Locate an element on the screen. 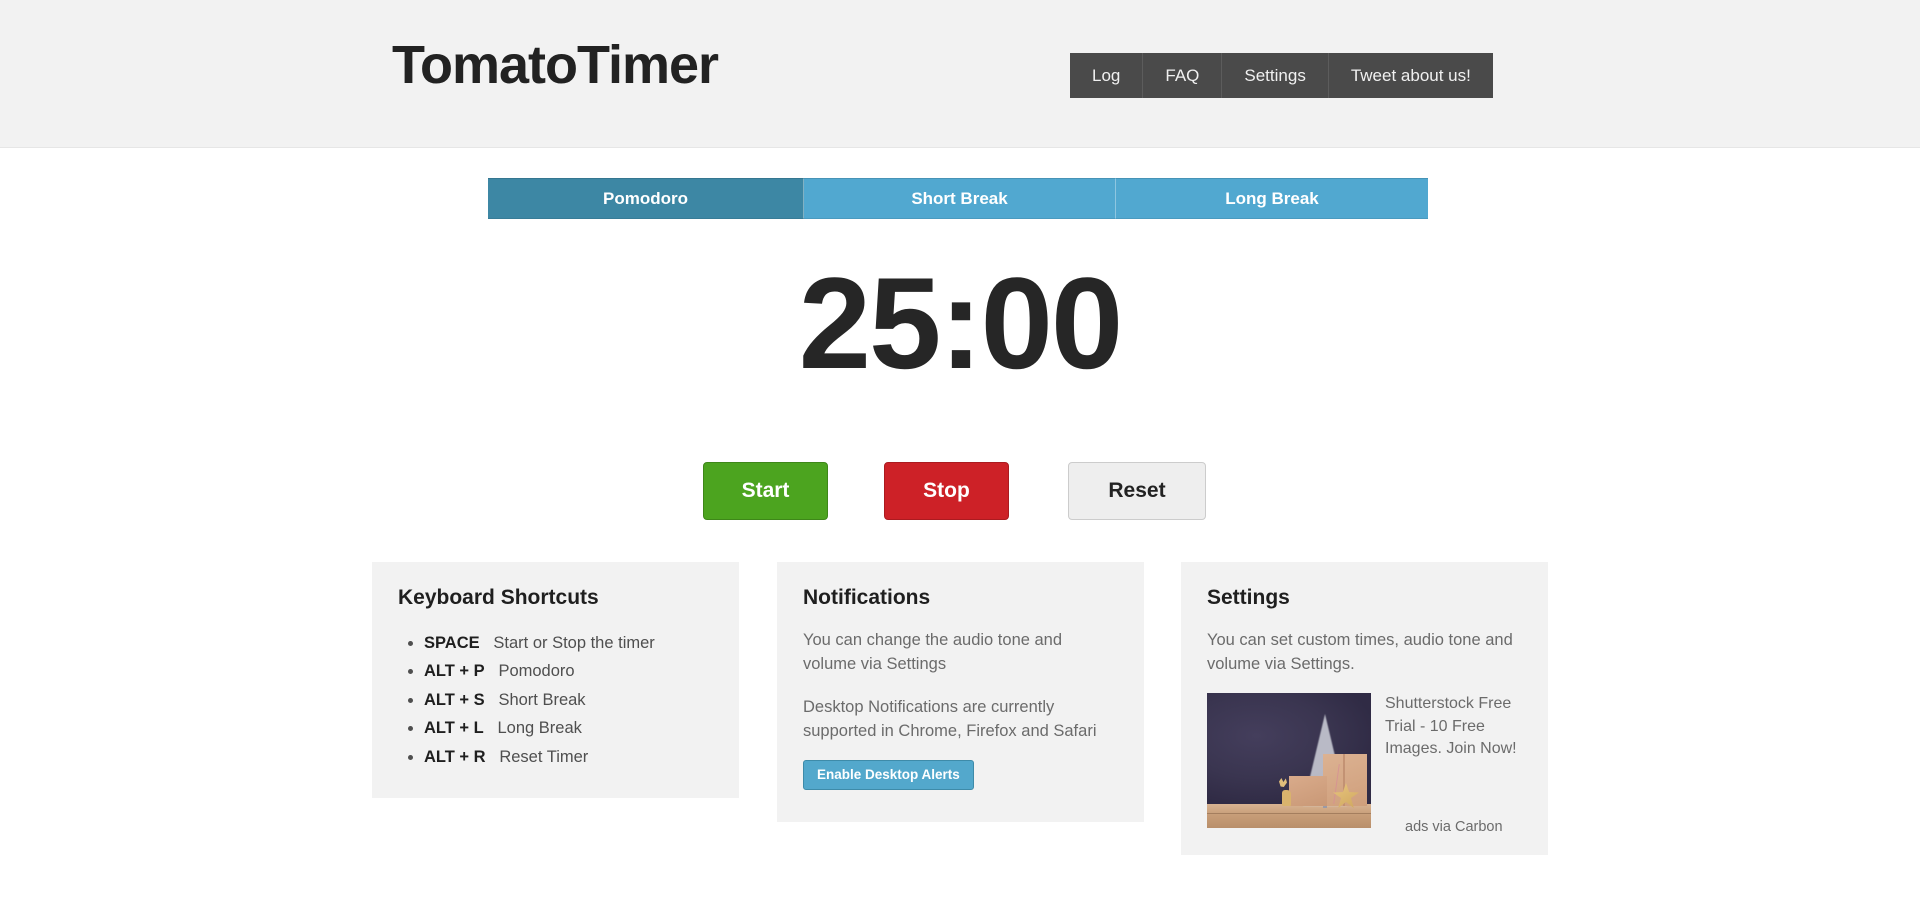  stop-button: Stop is located at coordinates (946, 491).